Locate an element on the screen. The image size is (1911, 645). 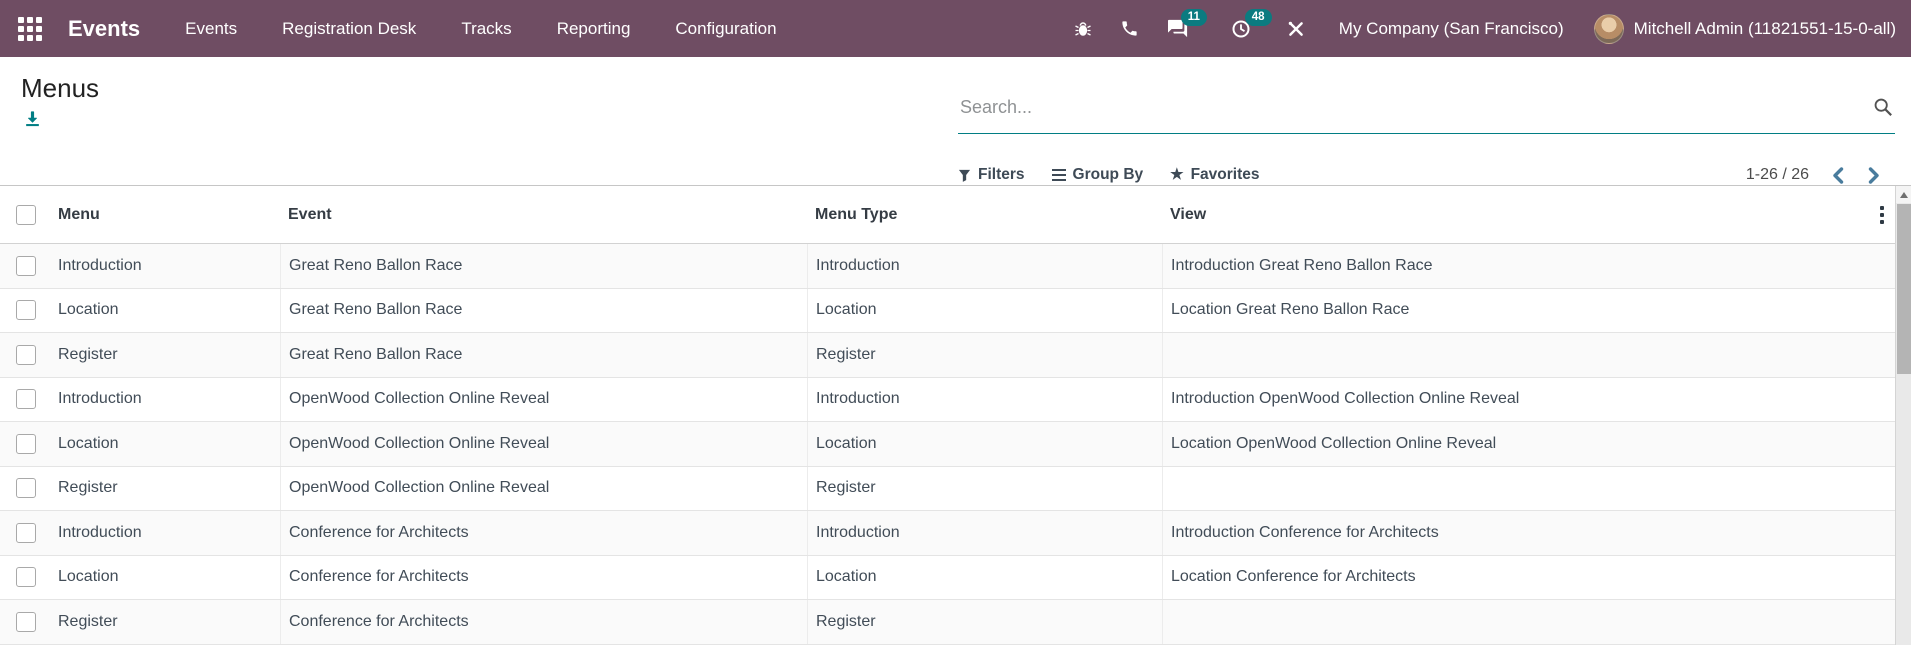
pager-next-button is located at coordinates (1874, 175).